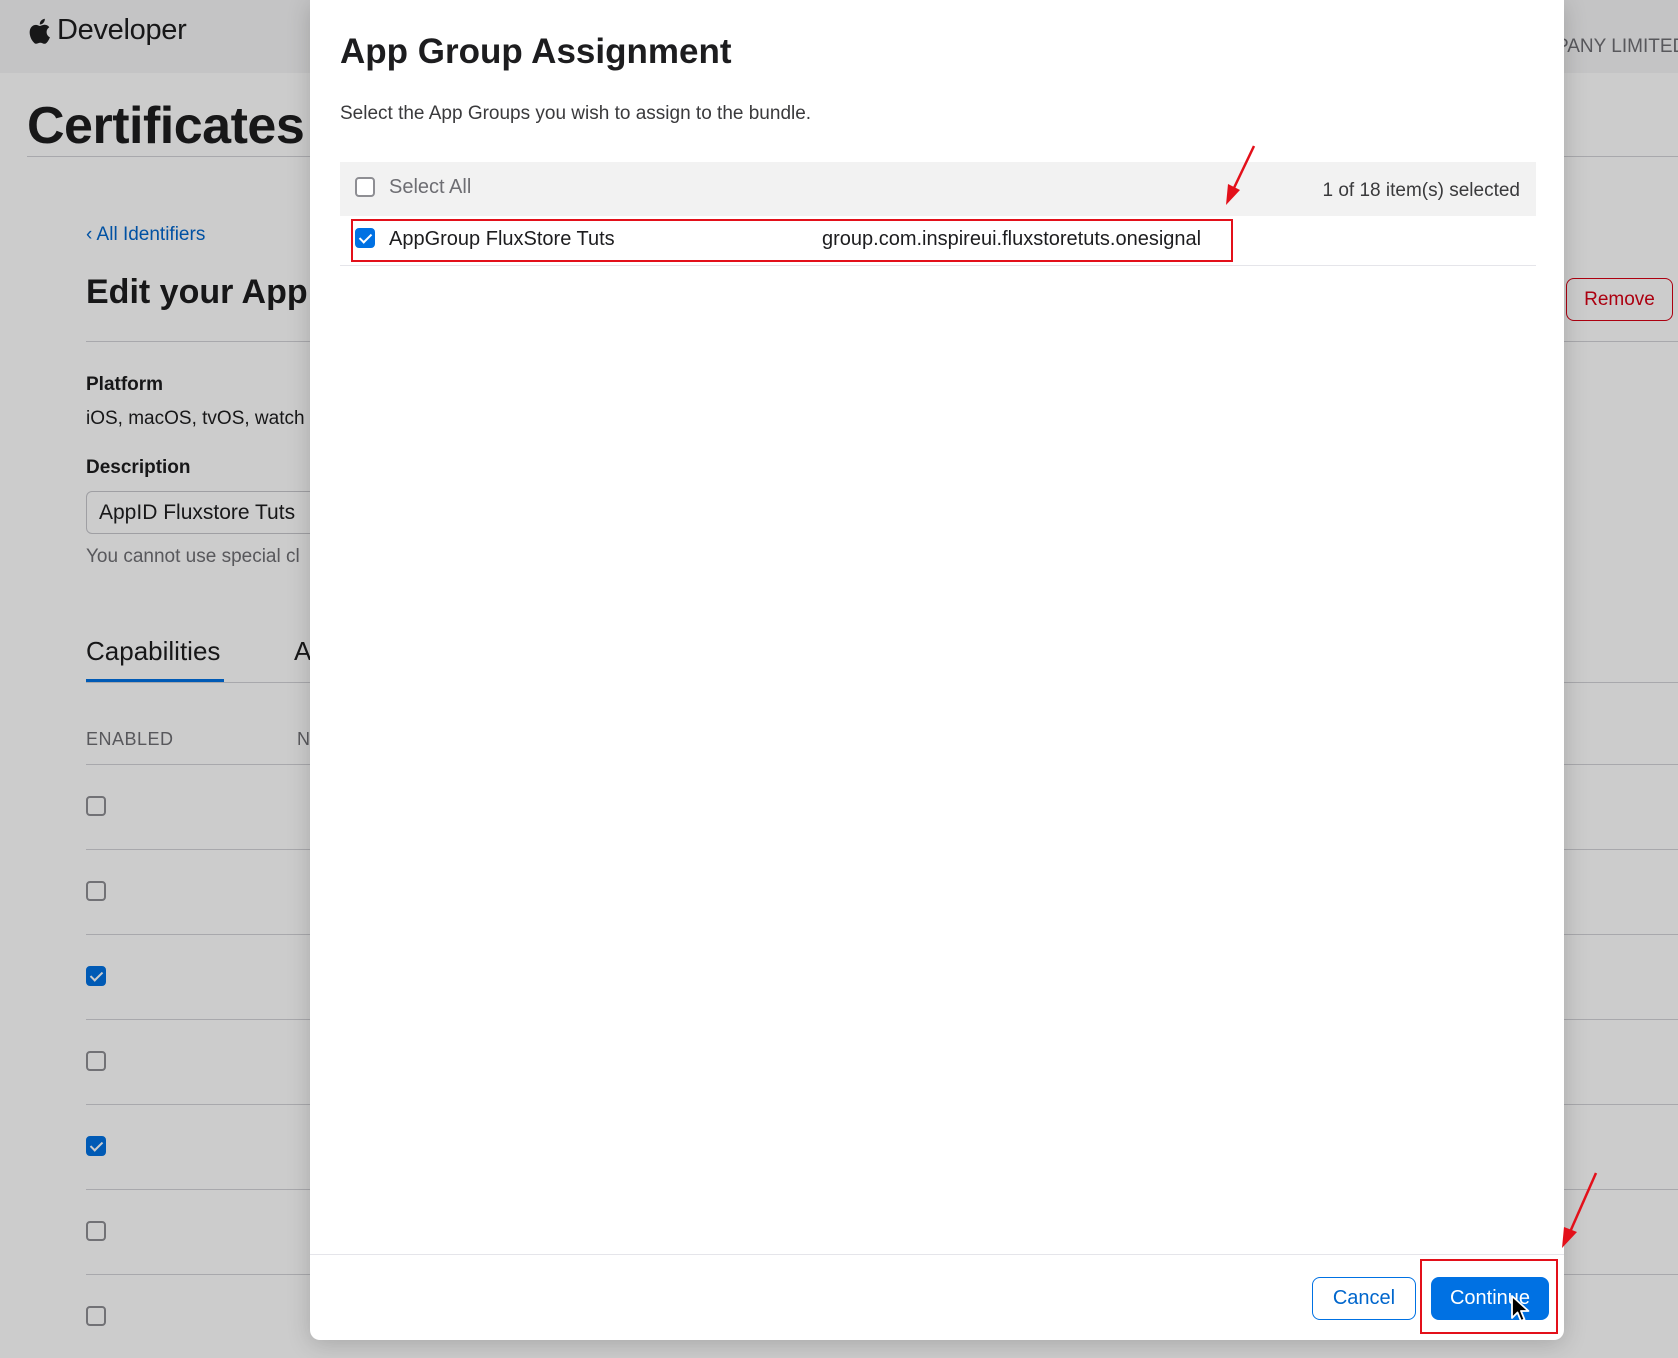  What do you see at coordinates (1421, 190) in the screenshot?
I see `selection-count: 1 of 18 item(s) selected` at bounding box center [1421, 190].